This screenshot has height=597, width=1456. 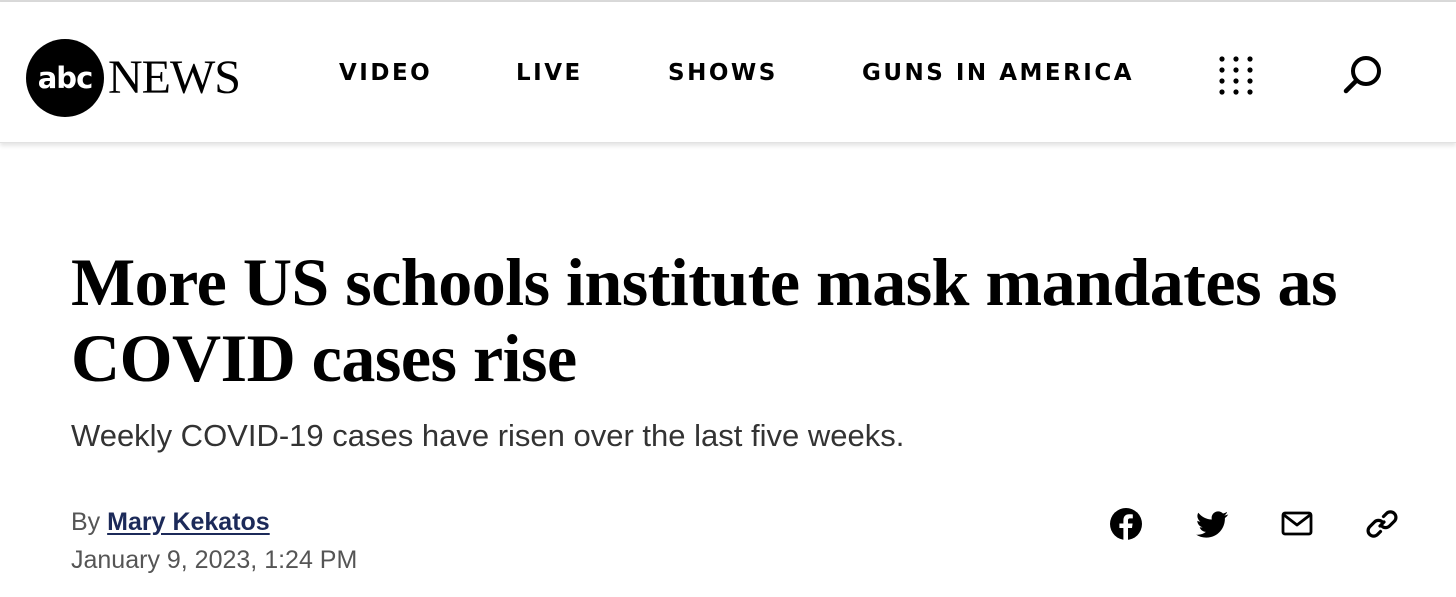 I want to click on nav-guns-in-america: GUNS IN AMERICA, so click(x=998, y=74).